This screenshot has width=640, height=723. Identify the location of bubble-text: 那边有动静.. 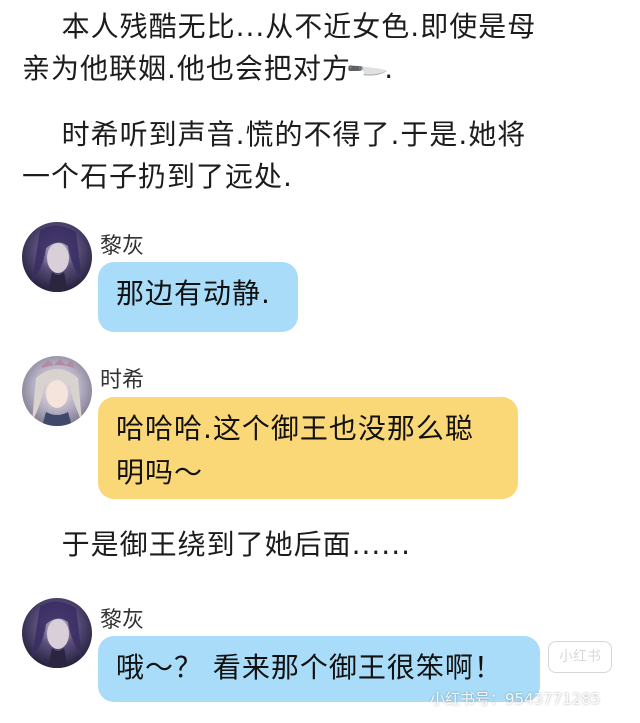
(193, 293).